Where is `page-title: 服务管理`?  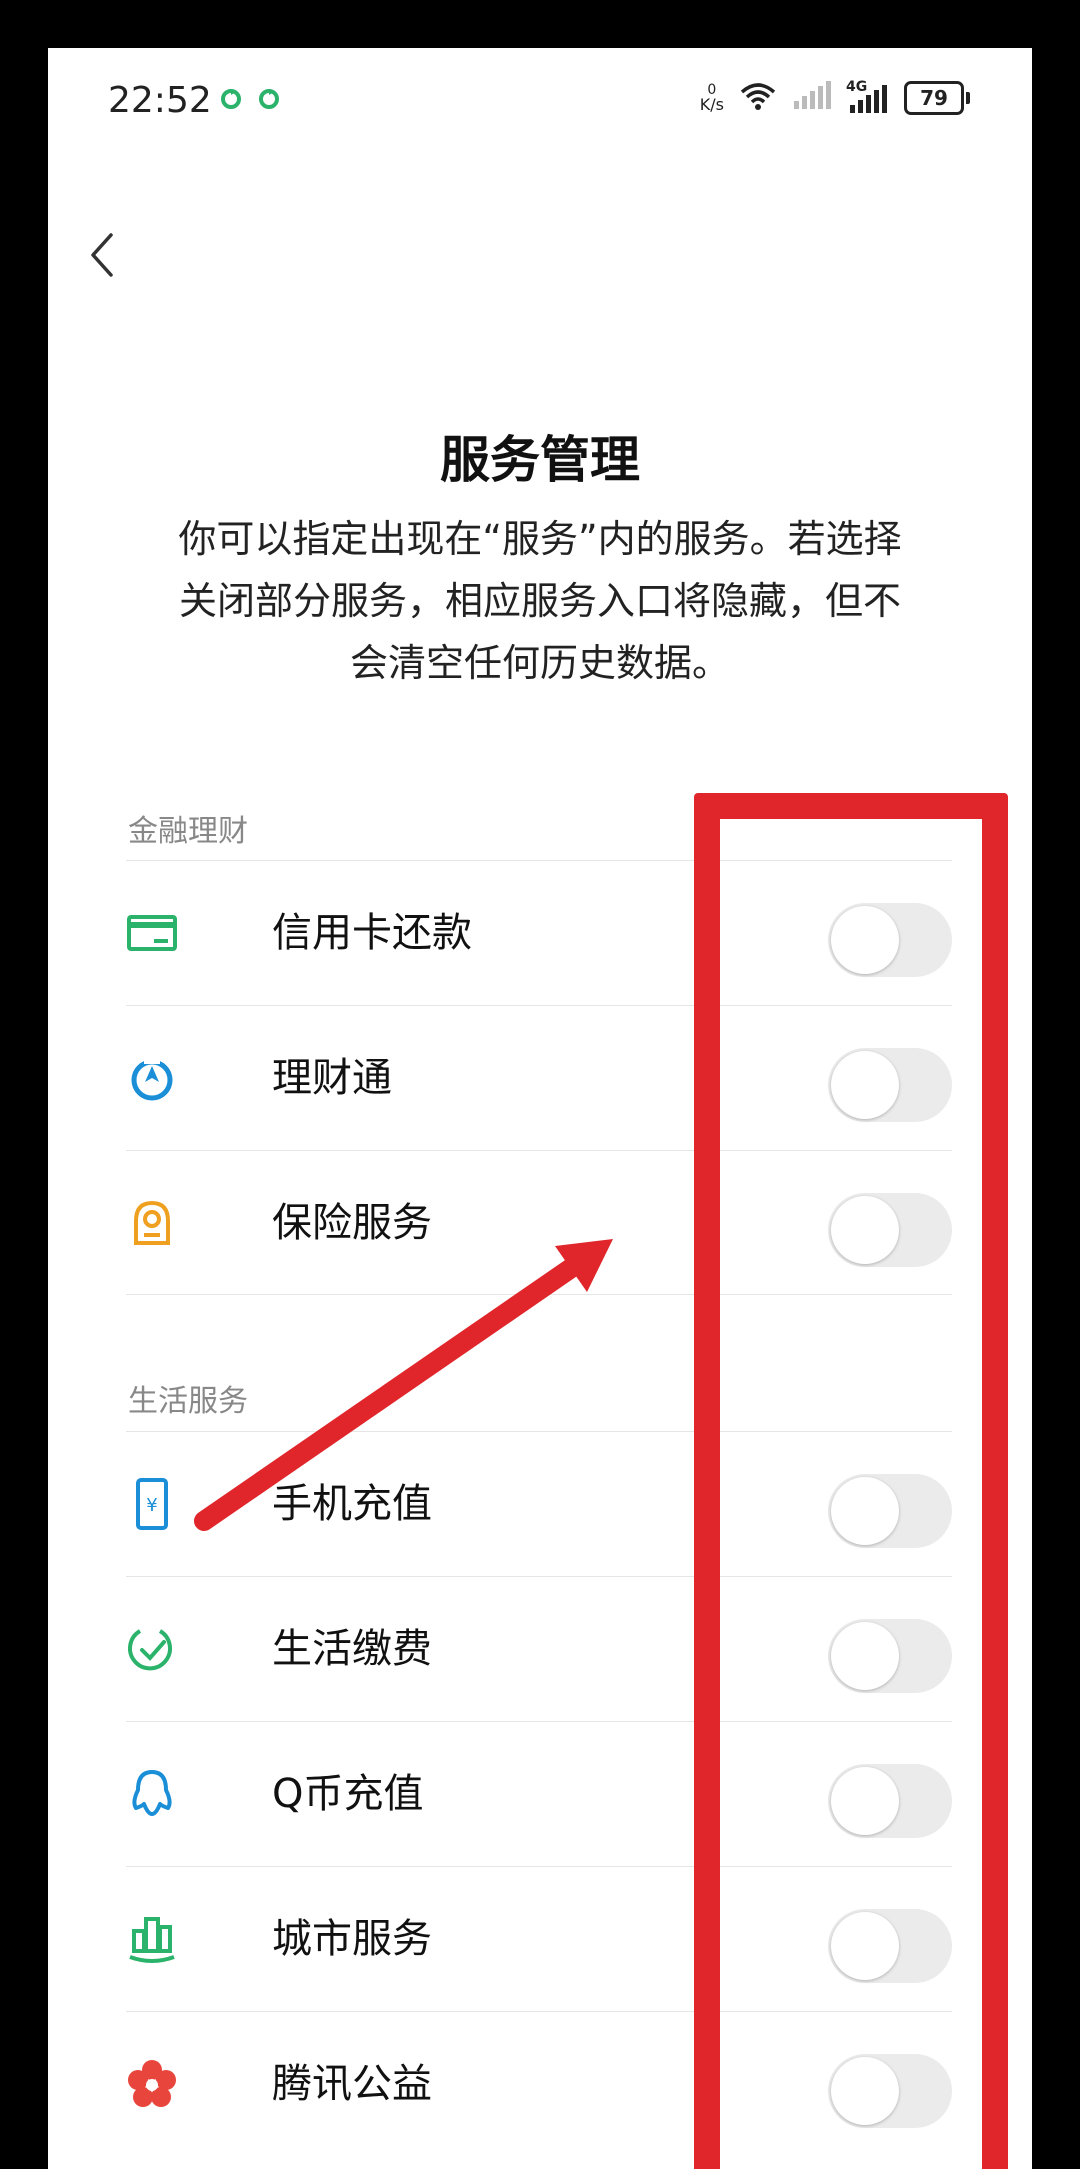
page-title: 服务管理 is located at coordinates (540, 460).